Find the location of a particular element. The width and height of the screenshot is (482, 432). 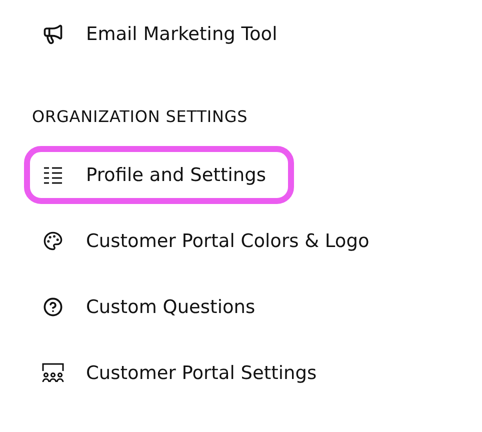

help-icon is located at coordinates (53, 307).